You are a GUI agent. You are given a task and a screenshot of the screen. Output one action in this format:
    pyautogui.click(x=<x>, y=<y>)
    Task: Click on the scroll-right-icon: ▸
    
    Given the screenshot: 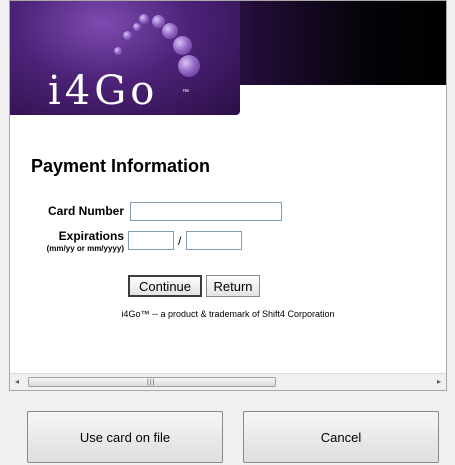 What is the action you would take?
    pyautogui.click(x=439, y=382)
    